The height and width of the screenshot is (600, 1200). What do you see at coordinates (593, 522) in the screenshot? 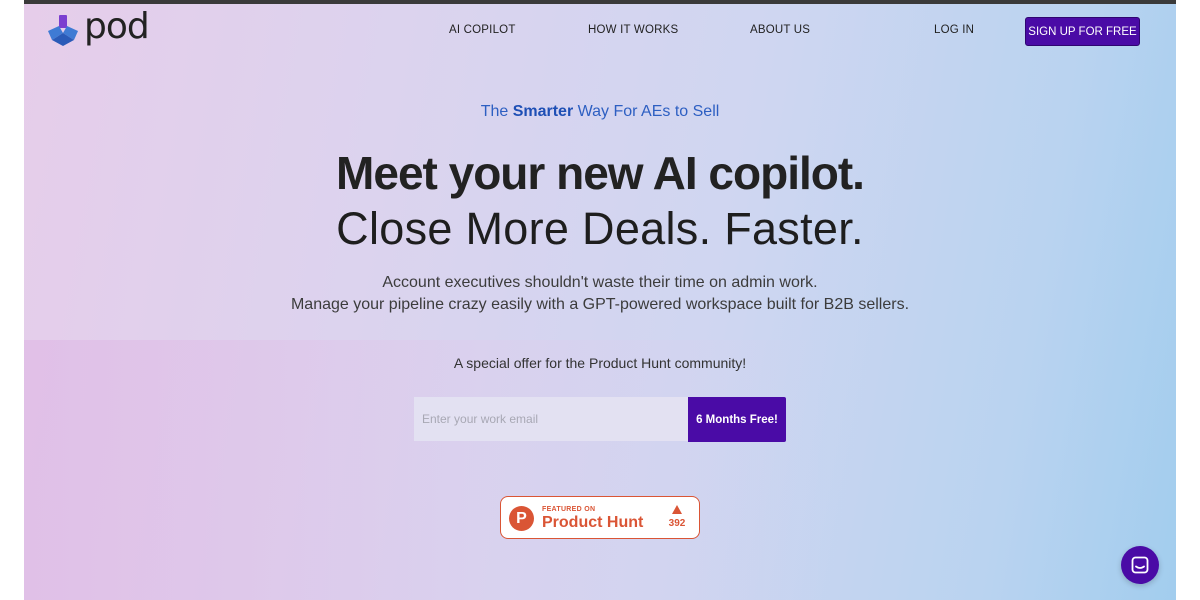
I see `ph-name: Product Hunt` at bounding box center [593, 522].